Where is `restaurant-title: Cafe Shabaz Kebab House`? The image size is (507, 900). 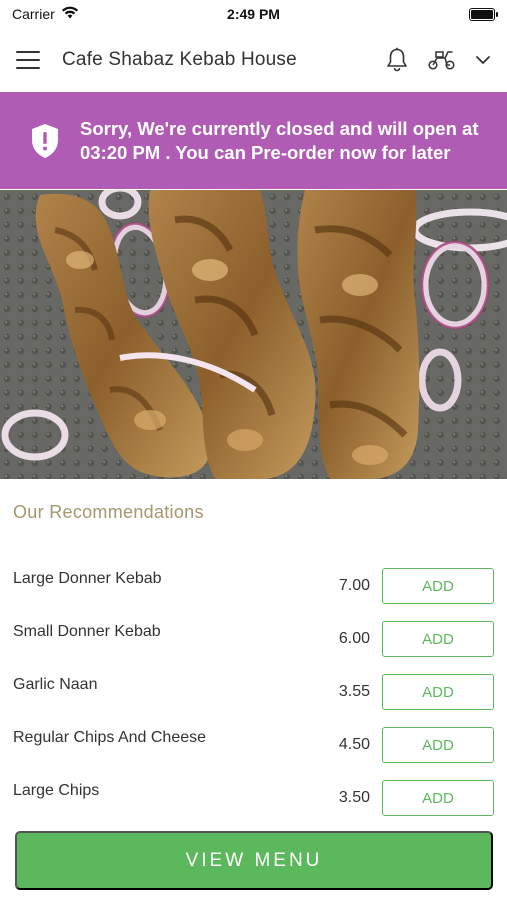 restaurant-title: Cafe Shabaz Kebab House is located at coordinates (179, 59).